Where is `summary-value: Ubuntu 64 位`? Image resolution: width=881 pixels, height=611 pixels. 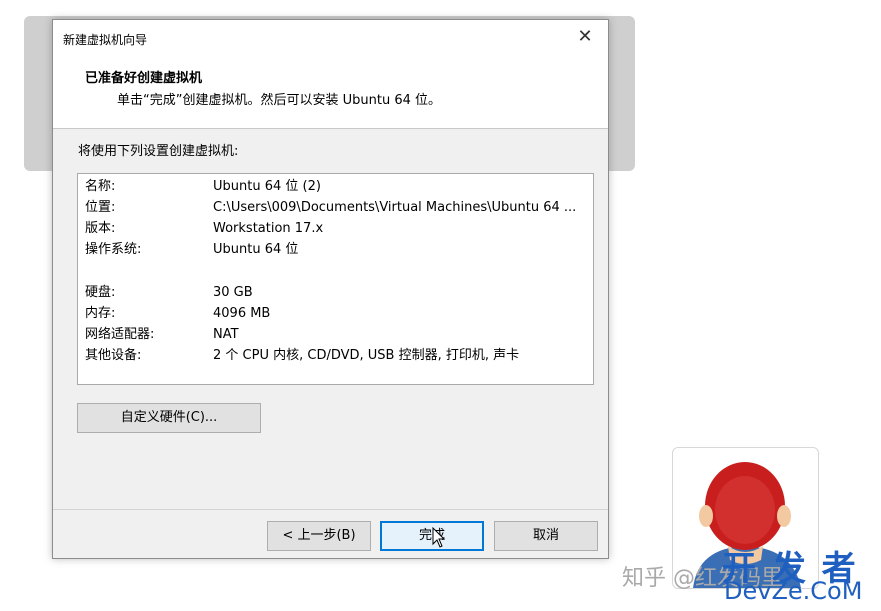
summary-value: Ubuntu 64 位 is located at coordinates (256, 249).